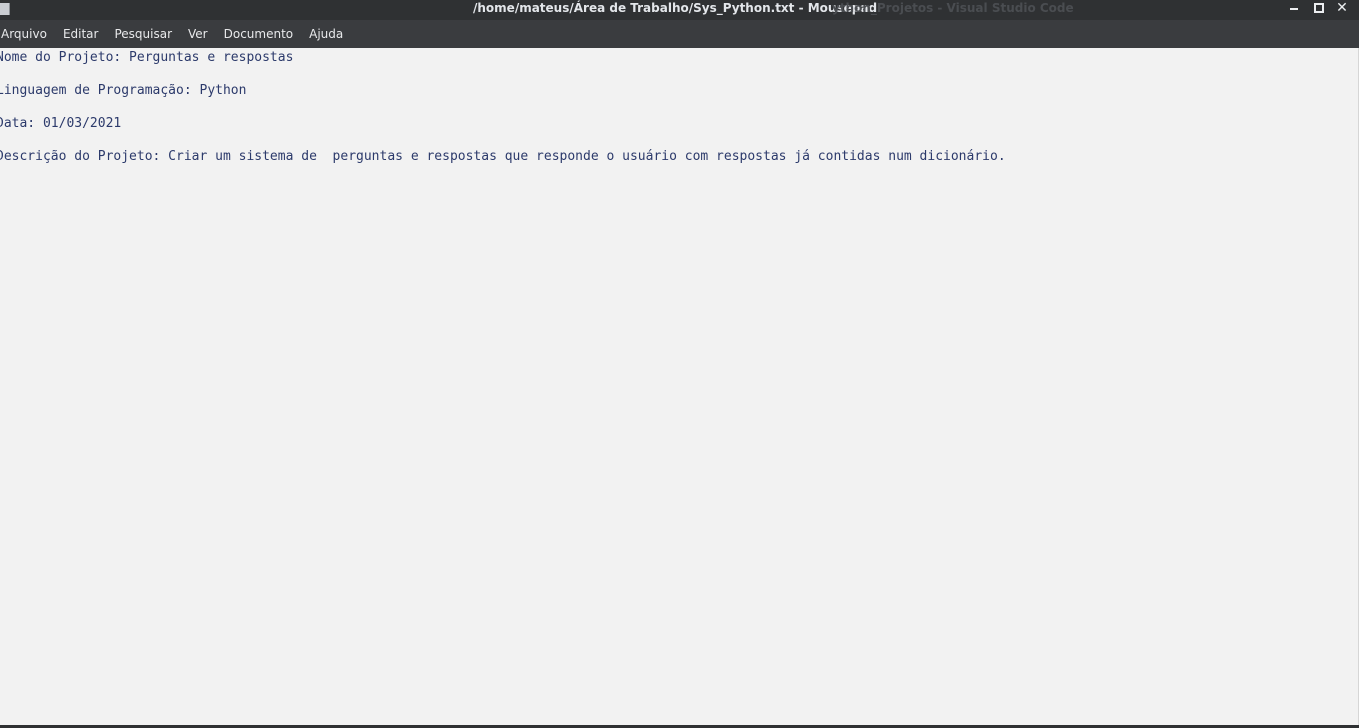 This screenshot has height=728, width=1359. Describe the element at coordinates (27, 34) in the screenshot. I see `menu-arquivo: Arquivo` at that location.